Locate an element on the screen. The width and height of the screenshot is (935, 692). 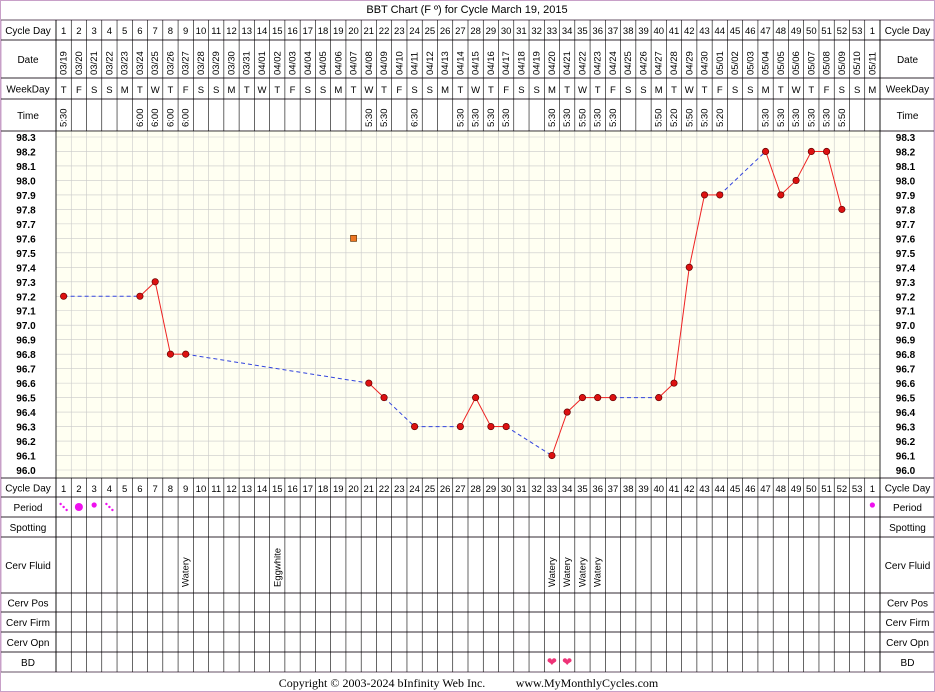
cycle-day-cell: 12 is located at coordinates (231, 489).